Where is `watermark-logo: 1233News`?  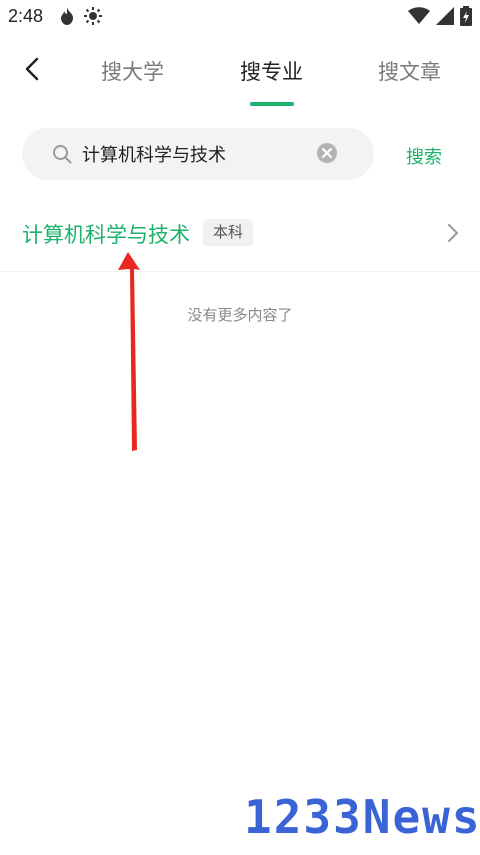 watermark-logo: 1233News is located at coordinates (362, 817).